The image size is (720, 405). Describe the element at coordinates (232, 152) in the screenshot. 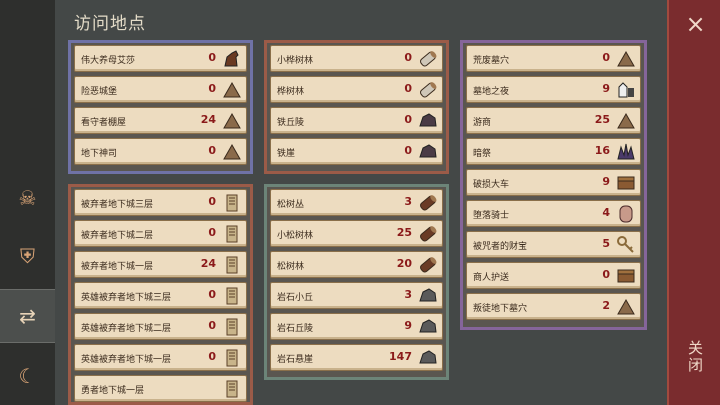

I see `temple-icon` at that location.